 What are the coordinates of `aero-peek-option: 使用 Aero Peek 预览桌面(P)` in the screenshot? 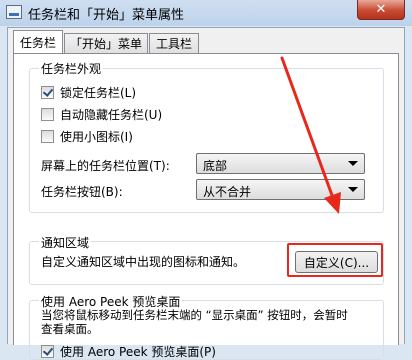 It's located at (128, 351).